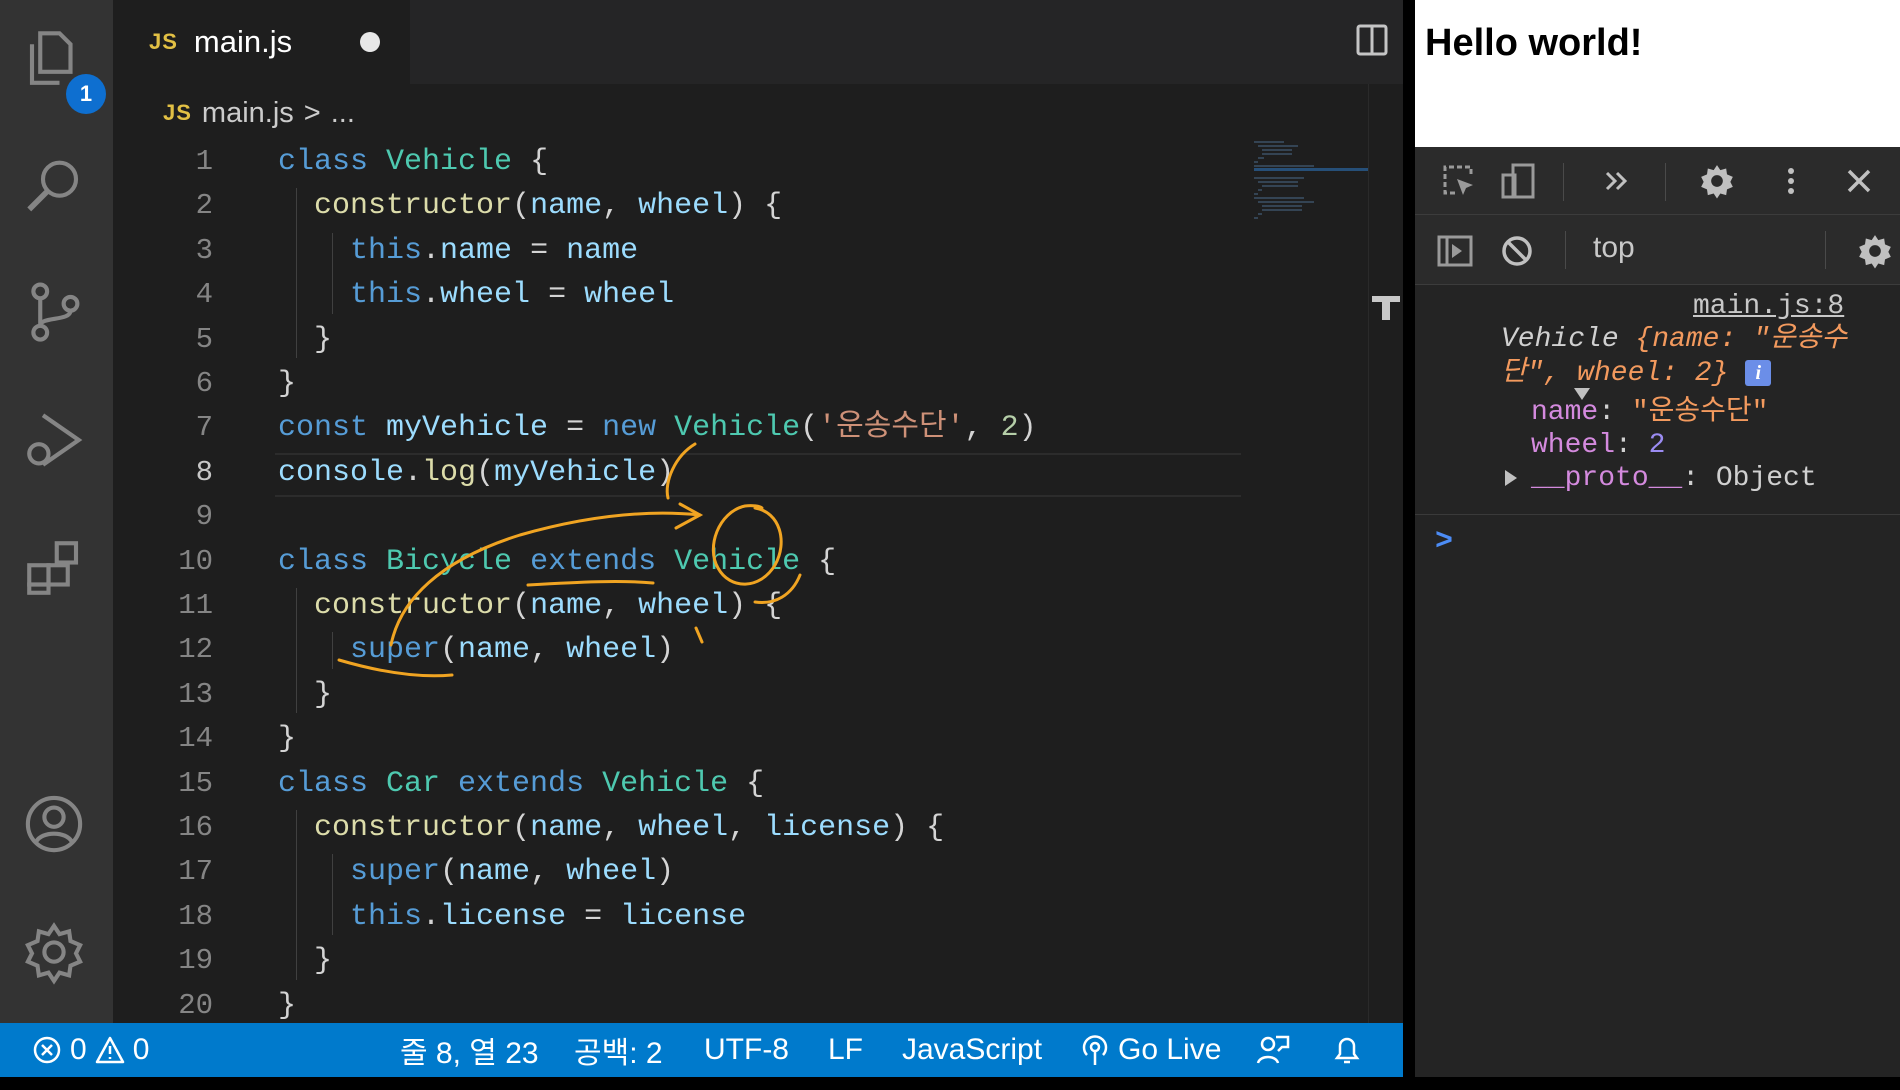 This screenshot has height=1090, width=1900. Describe the element at coordinates (548, 916) in the screenshot. I see `code-text: this.license = license` at that location.